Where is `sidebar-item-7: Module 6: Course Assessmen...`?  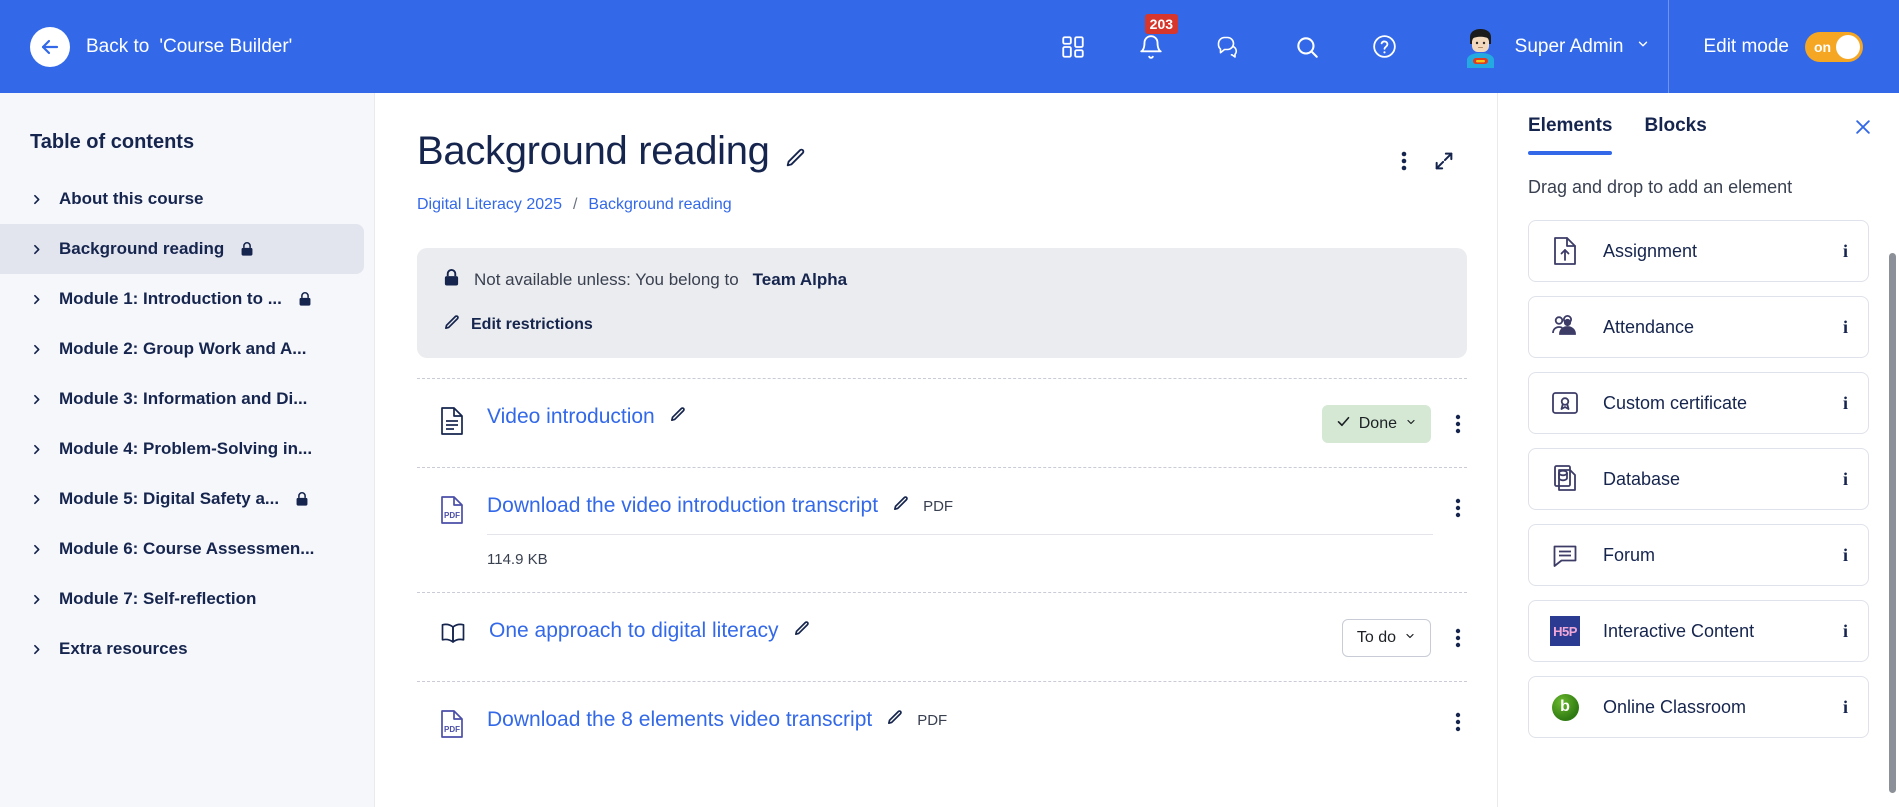 sidebar-item-7: Module 6: Course Assessmen... is located at coordinates (182, 549).